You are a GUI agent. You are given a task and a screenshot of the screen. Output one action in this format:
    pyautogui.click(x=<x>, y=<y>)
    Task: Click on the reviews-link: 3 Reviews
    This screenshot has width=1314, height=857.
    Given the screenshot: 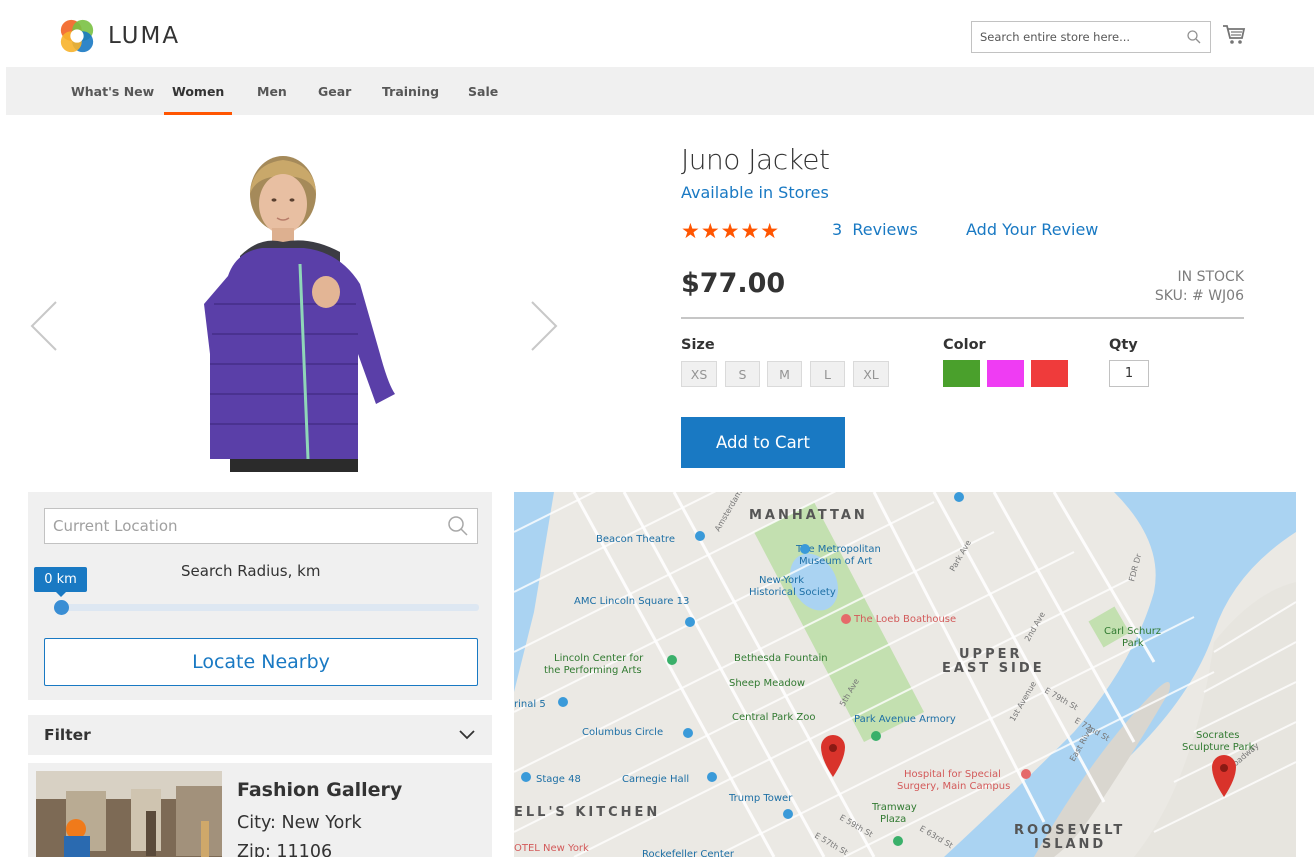 What is the action you would take?
    pyautogui.click(x=875, y=229)
    